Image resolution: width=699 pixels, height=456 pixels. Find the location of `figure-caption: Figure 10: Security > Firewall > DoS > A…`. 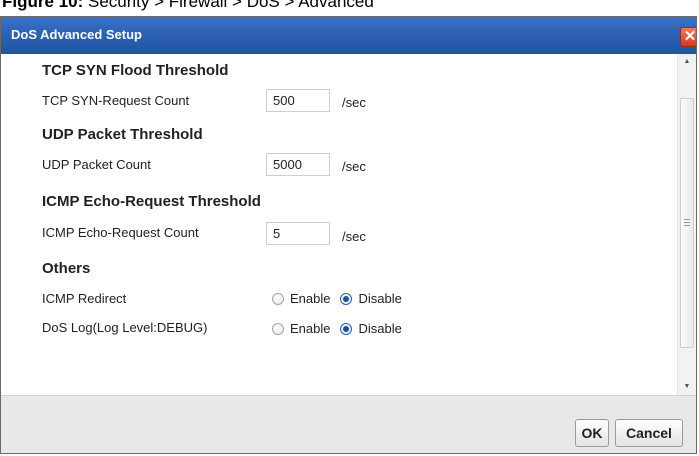

figure-caption: Figure 10: Security > Firewall > DoS > A… is located at coordinates (188, 6).